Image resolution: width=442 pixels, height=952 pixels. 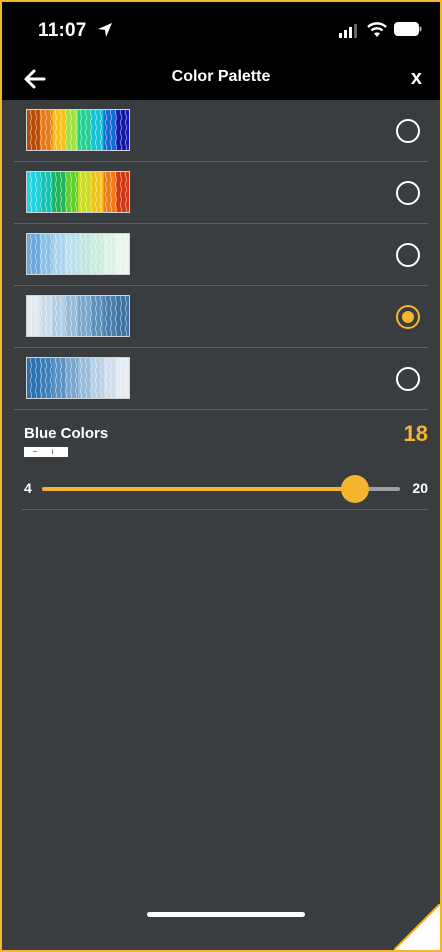 I want to click on status-bar: 11:07, so click(x=221, y=30).